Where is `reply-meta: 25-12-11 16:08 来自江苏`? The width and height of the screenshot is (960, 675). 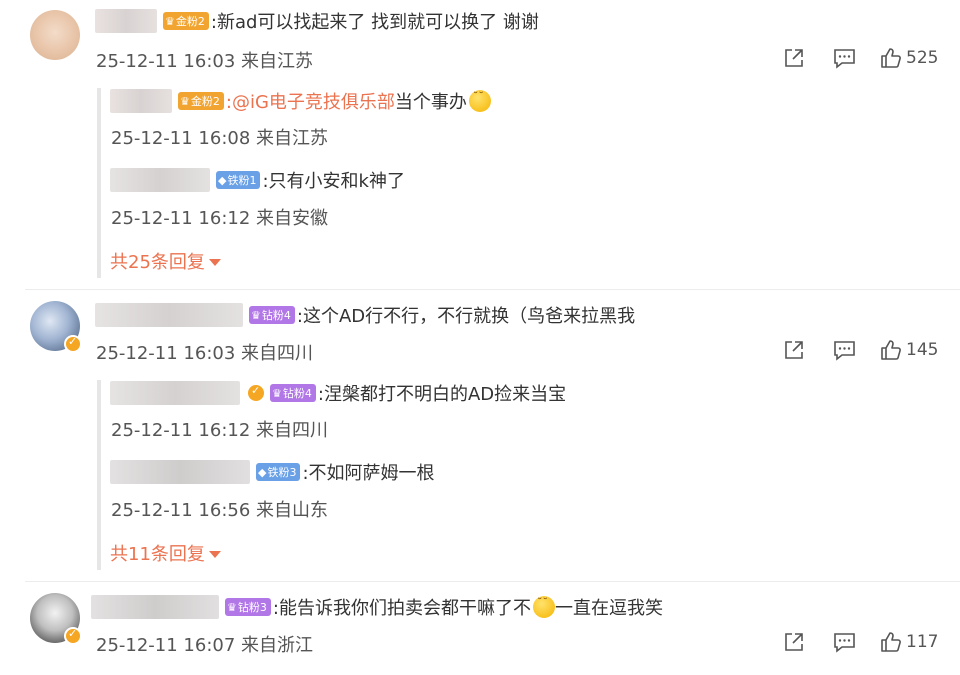
reply-meta: 25-12-11 16:08 来自江苏 is located at coordinates (220, 138).